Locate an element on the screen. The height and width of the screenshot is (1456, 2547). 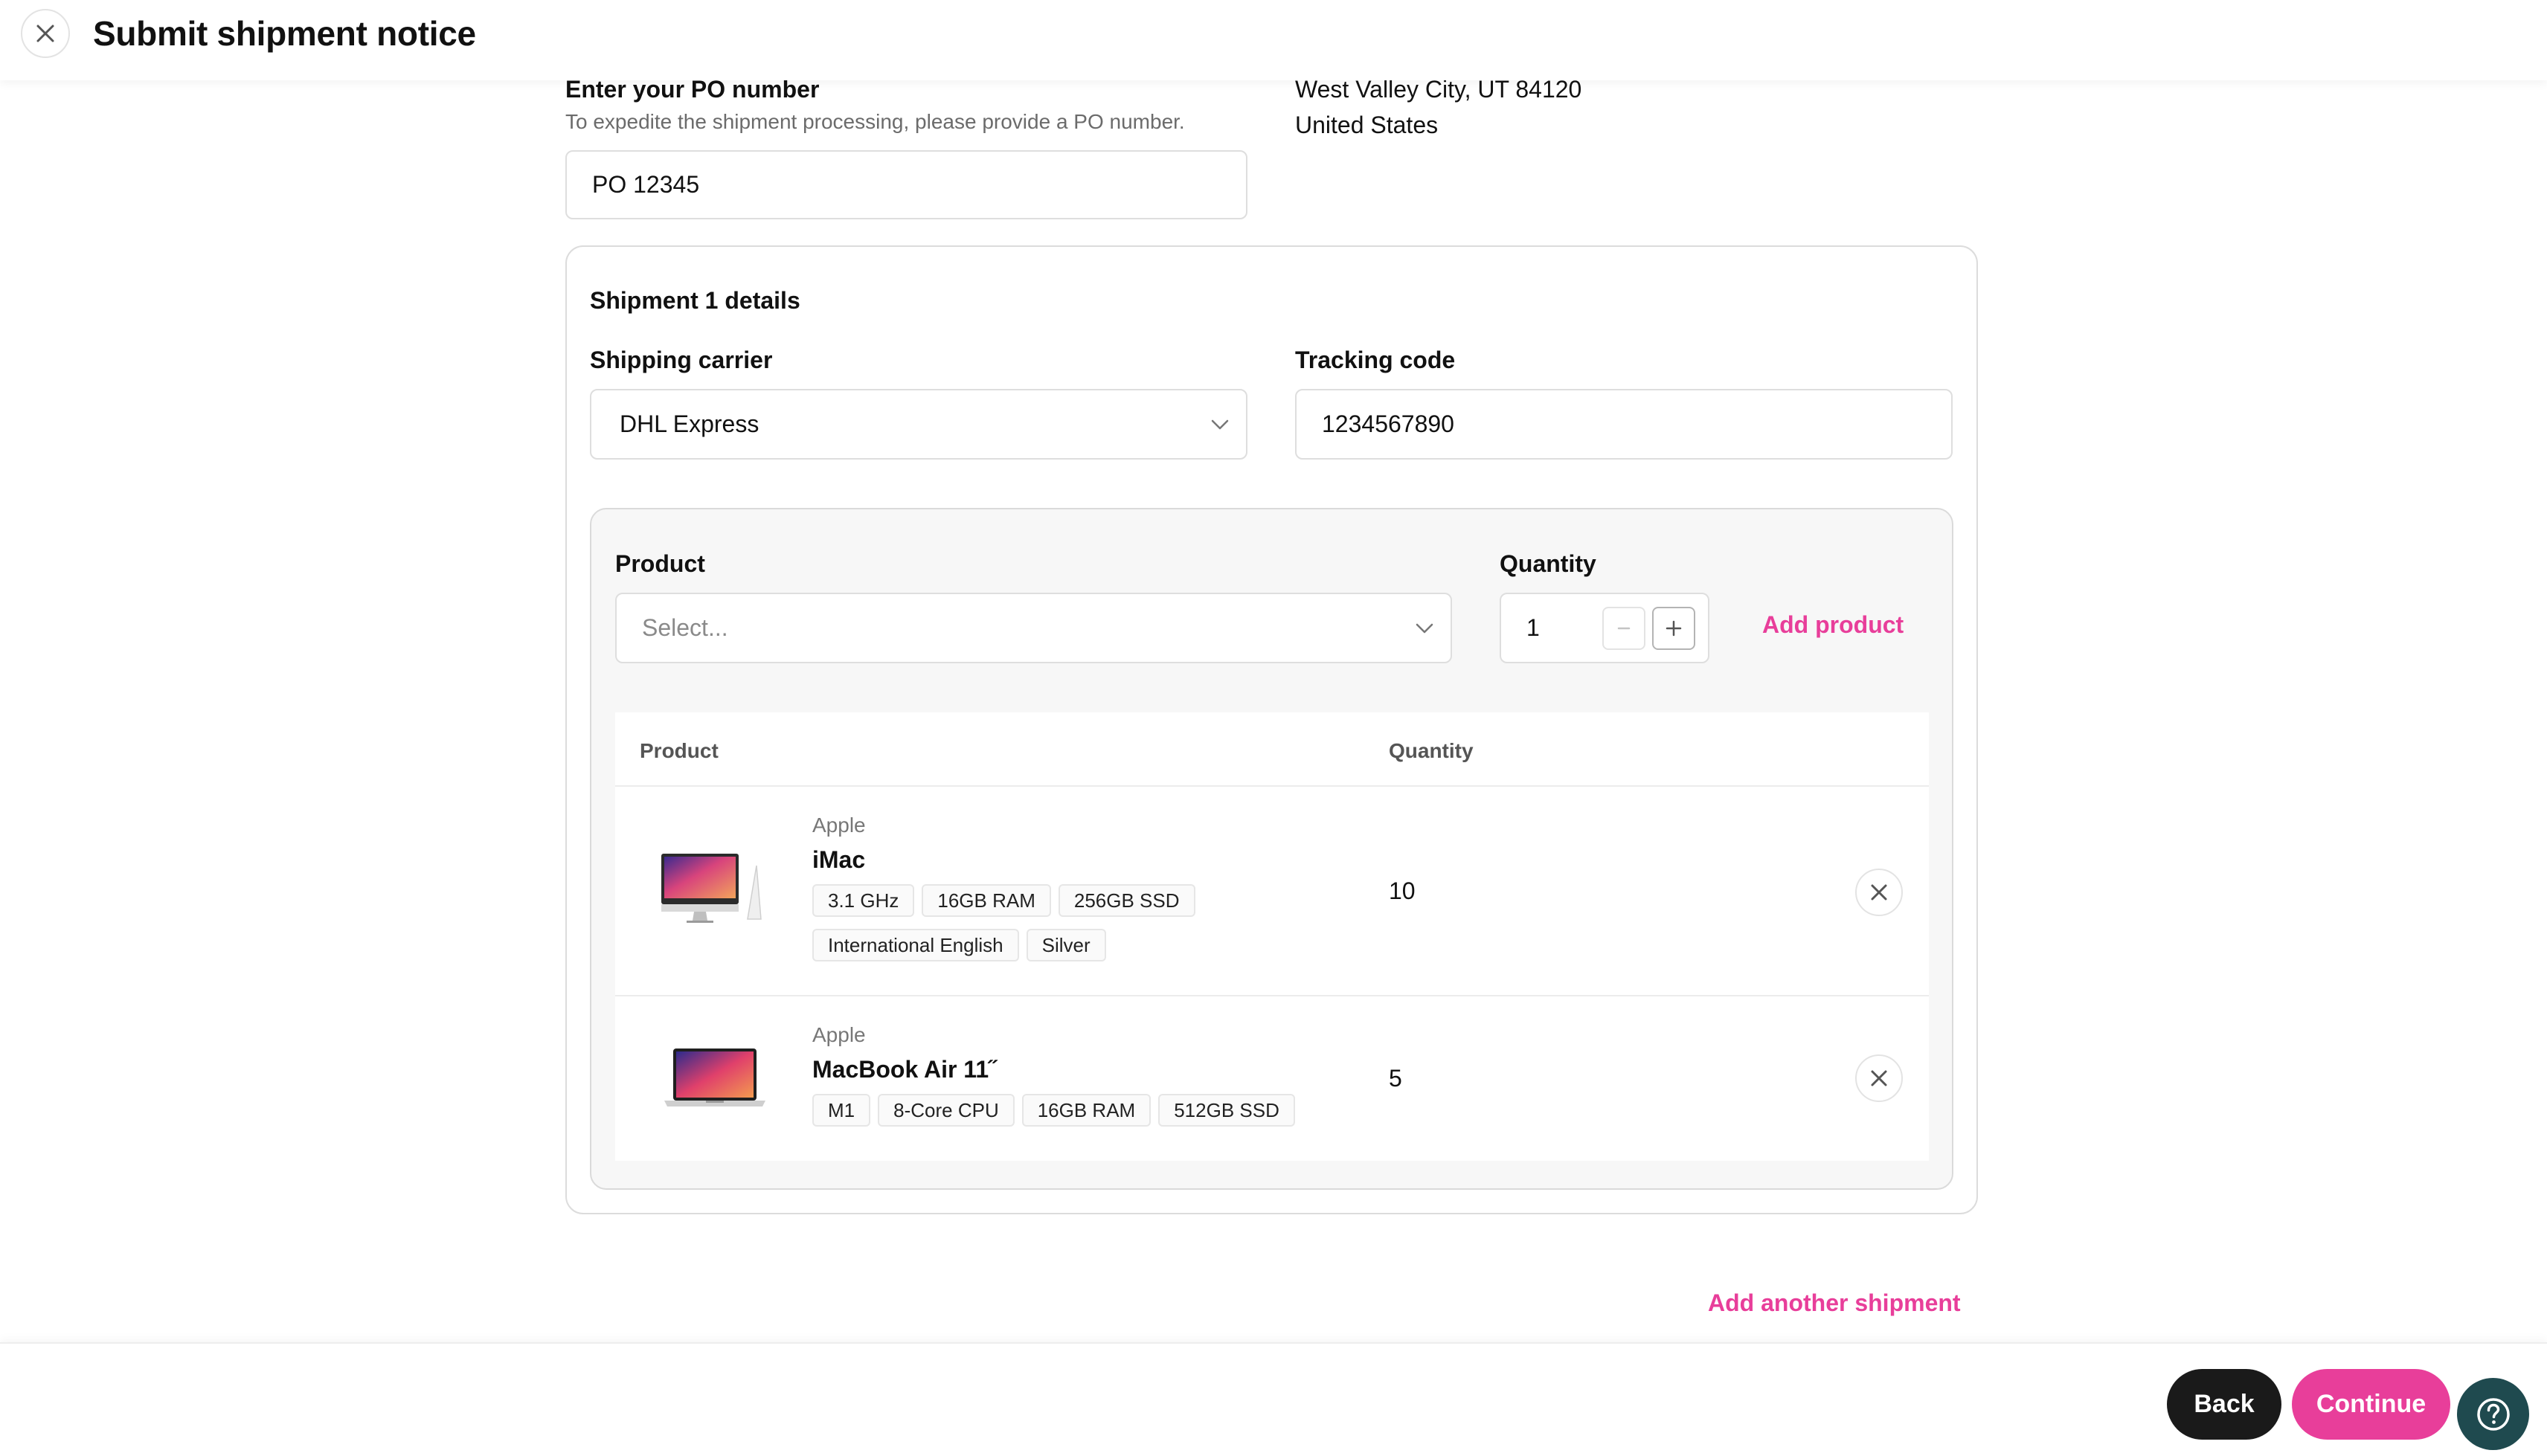
question-mark-icon is located at coordinates (2493, 1414).